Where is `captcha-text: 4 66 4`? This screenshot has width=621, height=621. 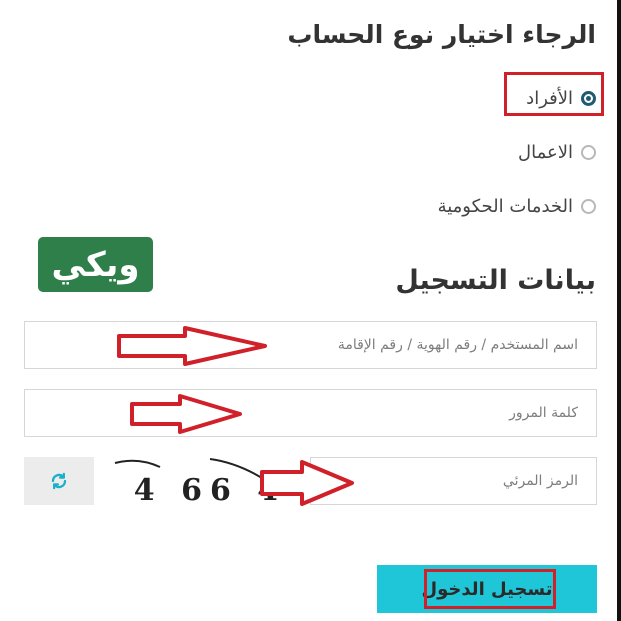 captcha-text: 4 66 4 is located at coordinates (210, 489).